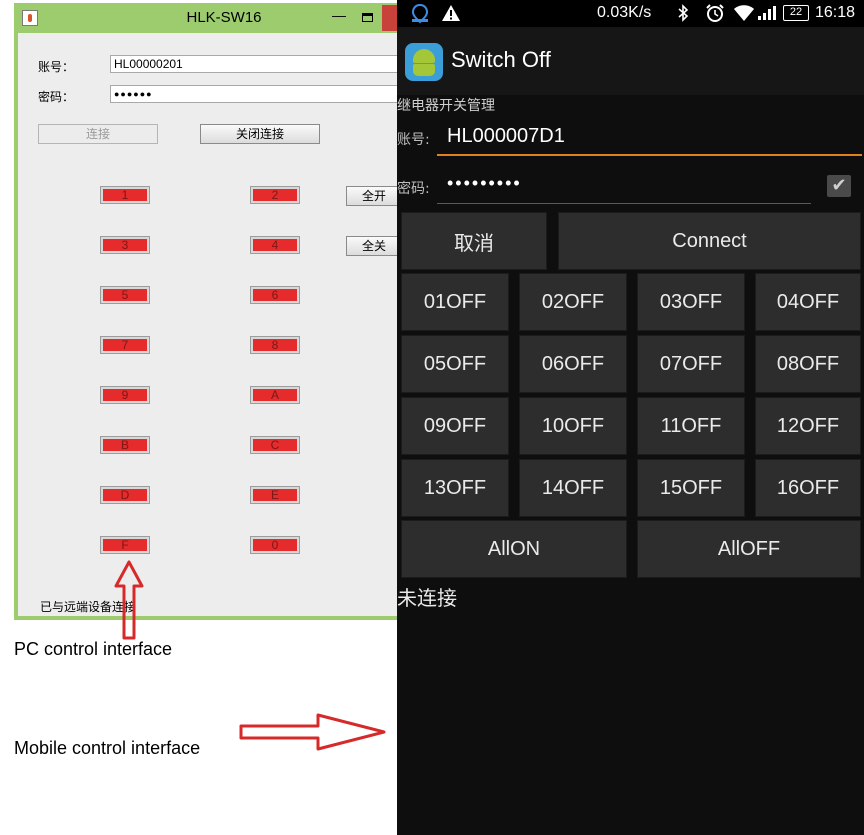 This screenshot has height=835, width=864. What do you see at coordinates (573, 302) in the screenshot?
I see `relay-button: 02OFF` at bounding box center [573, 302].